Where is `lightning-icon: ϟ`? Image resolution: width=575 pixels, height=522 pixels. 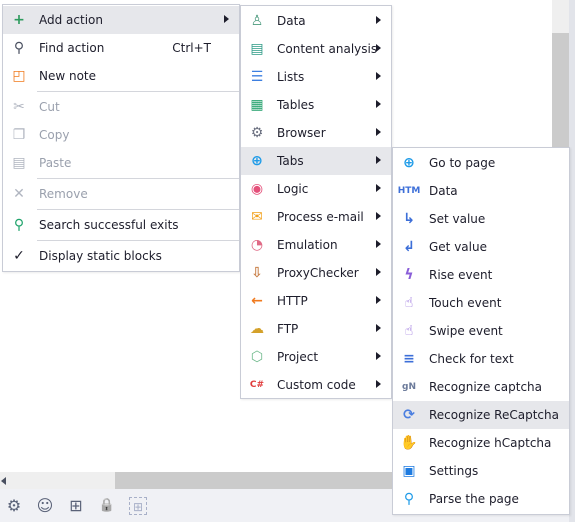
lightning-icon: ϟ is located at coordinates (409, 275).